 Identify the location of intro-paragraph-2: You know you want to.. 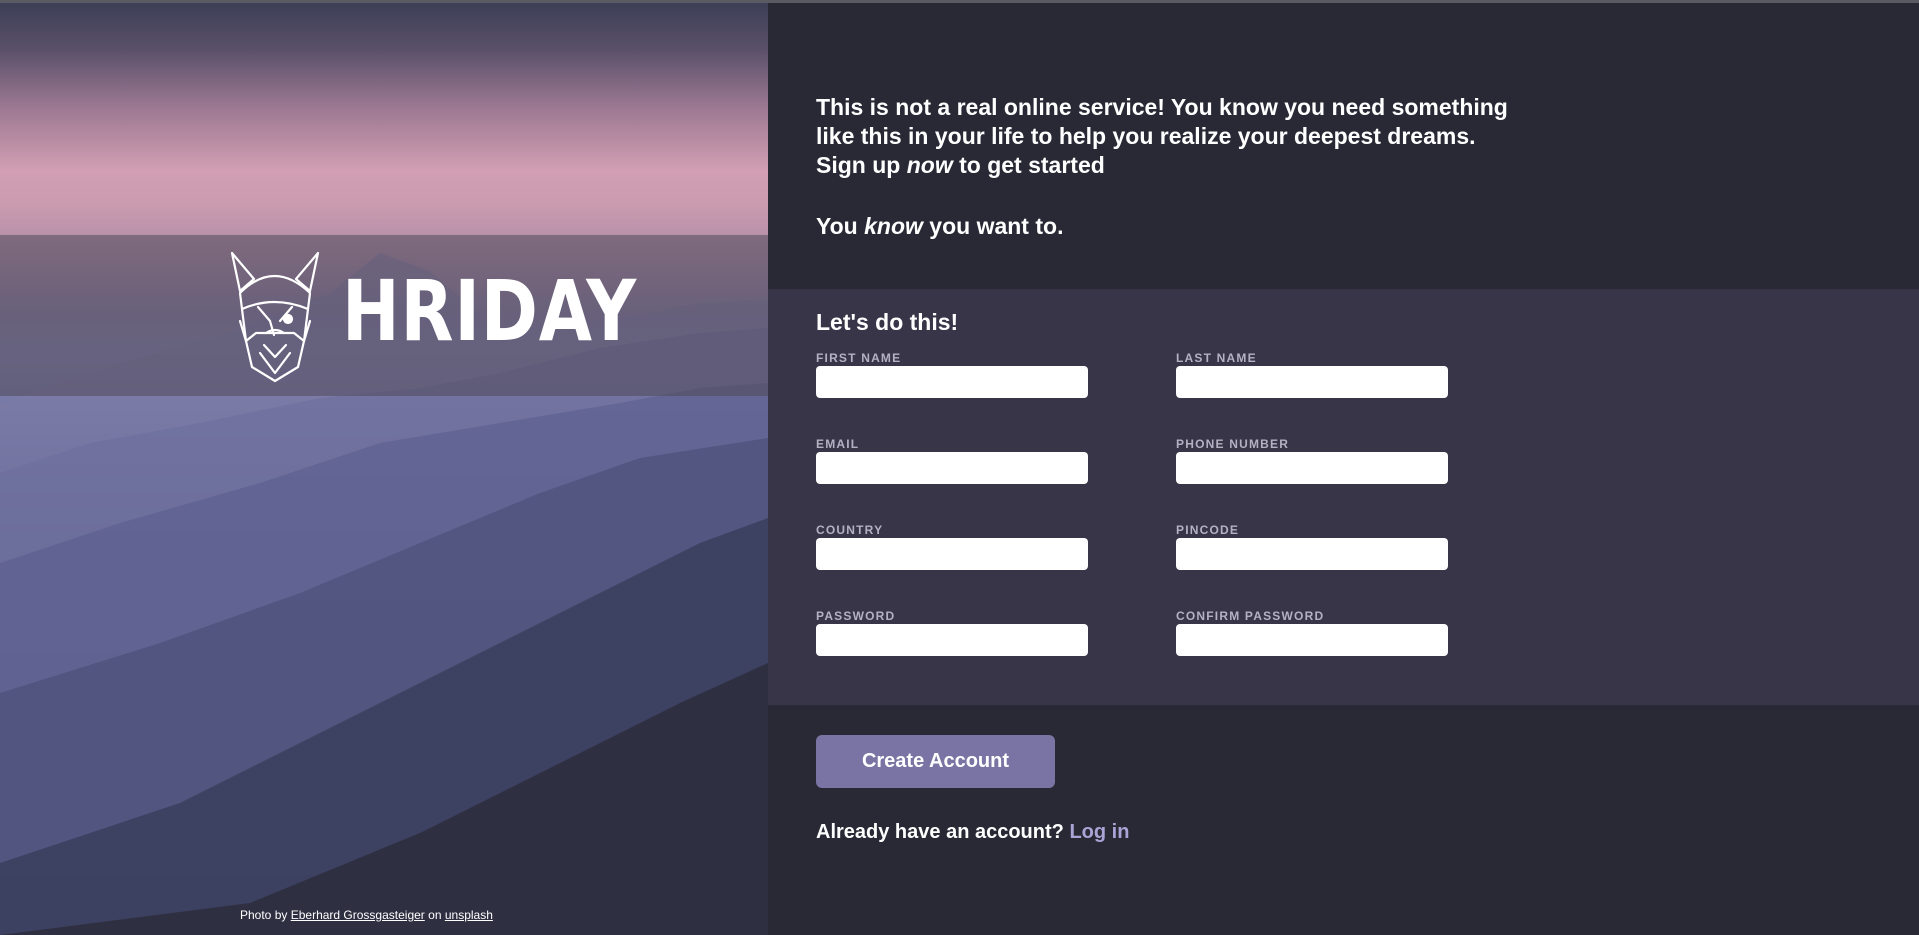
(1176, 226).